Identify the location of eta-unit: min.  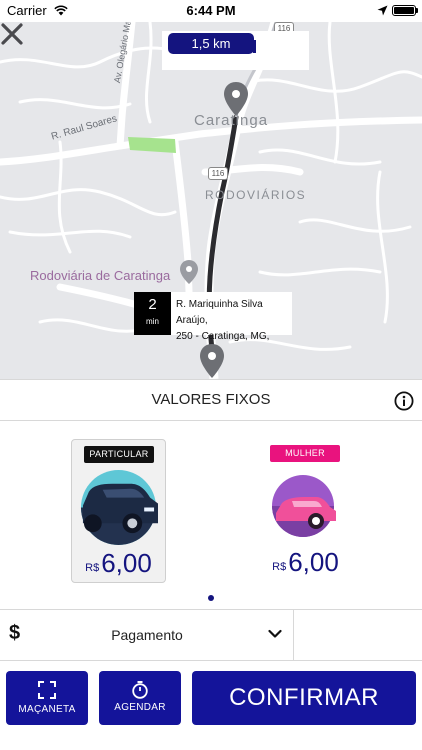
(152, 321).